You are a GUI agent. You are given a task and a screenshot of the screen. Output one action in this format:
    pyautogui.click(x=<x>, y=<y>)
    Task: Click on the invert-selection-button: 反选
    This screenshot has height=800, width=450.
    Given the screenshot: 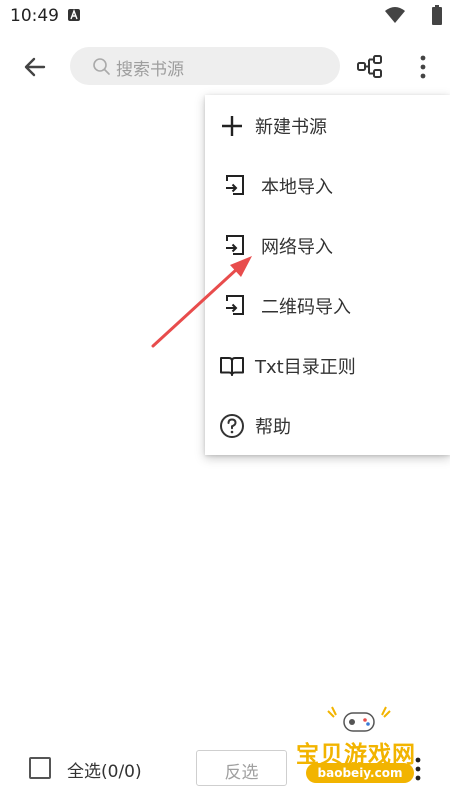 What is the action you would take?
    pyautogui.click(x=241, y=768)
    